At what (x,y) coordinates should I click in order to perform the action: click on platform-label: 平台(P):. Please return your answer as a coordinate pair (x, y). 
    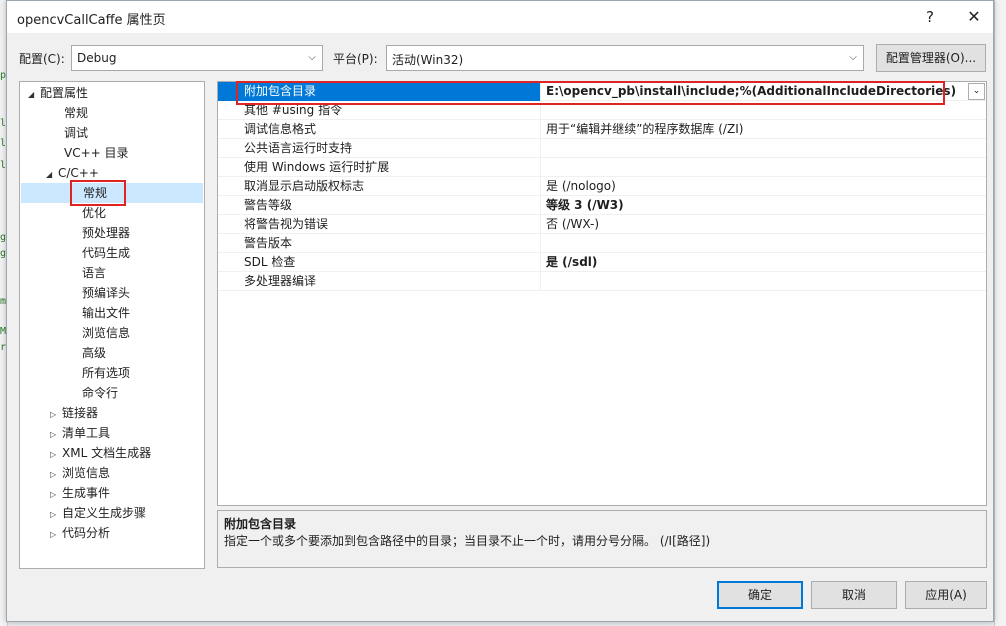
    Looking at the image, I should click on (355, 59).